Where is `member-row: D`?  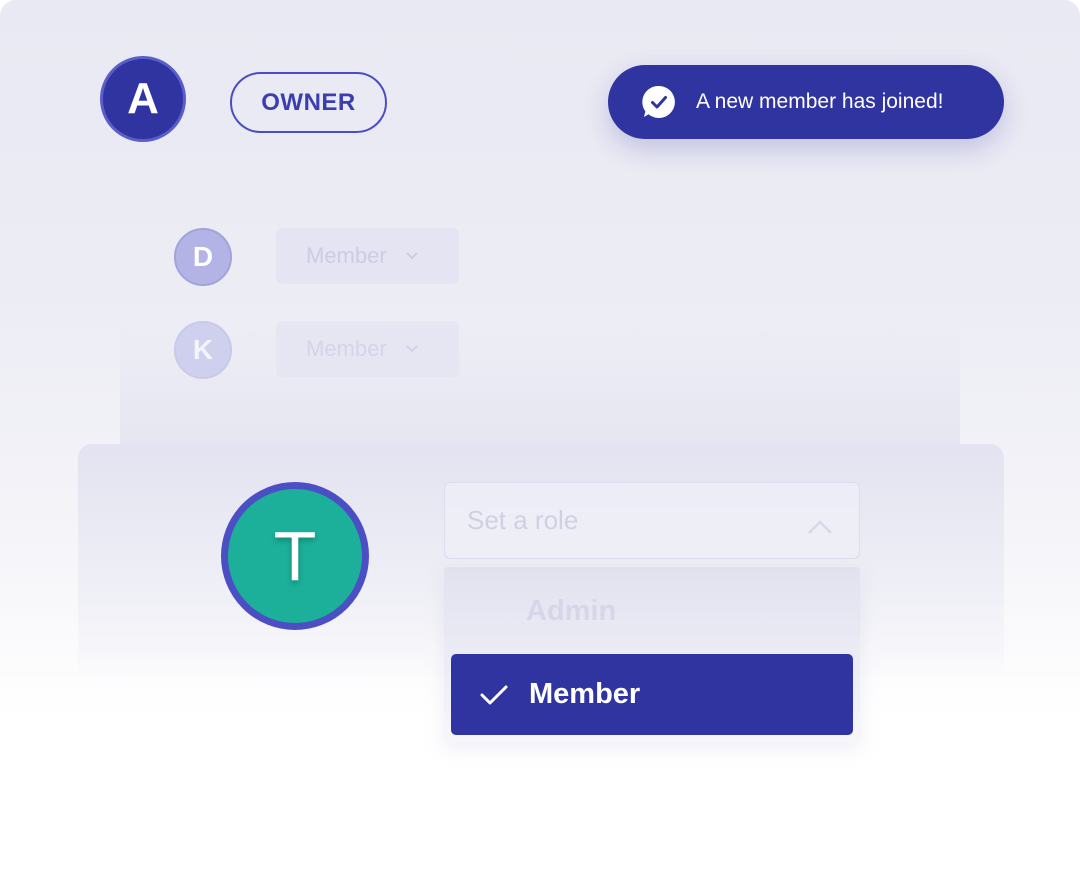 member-row: D is located at coordinates (203, 257).